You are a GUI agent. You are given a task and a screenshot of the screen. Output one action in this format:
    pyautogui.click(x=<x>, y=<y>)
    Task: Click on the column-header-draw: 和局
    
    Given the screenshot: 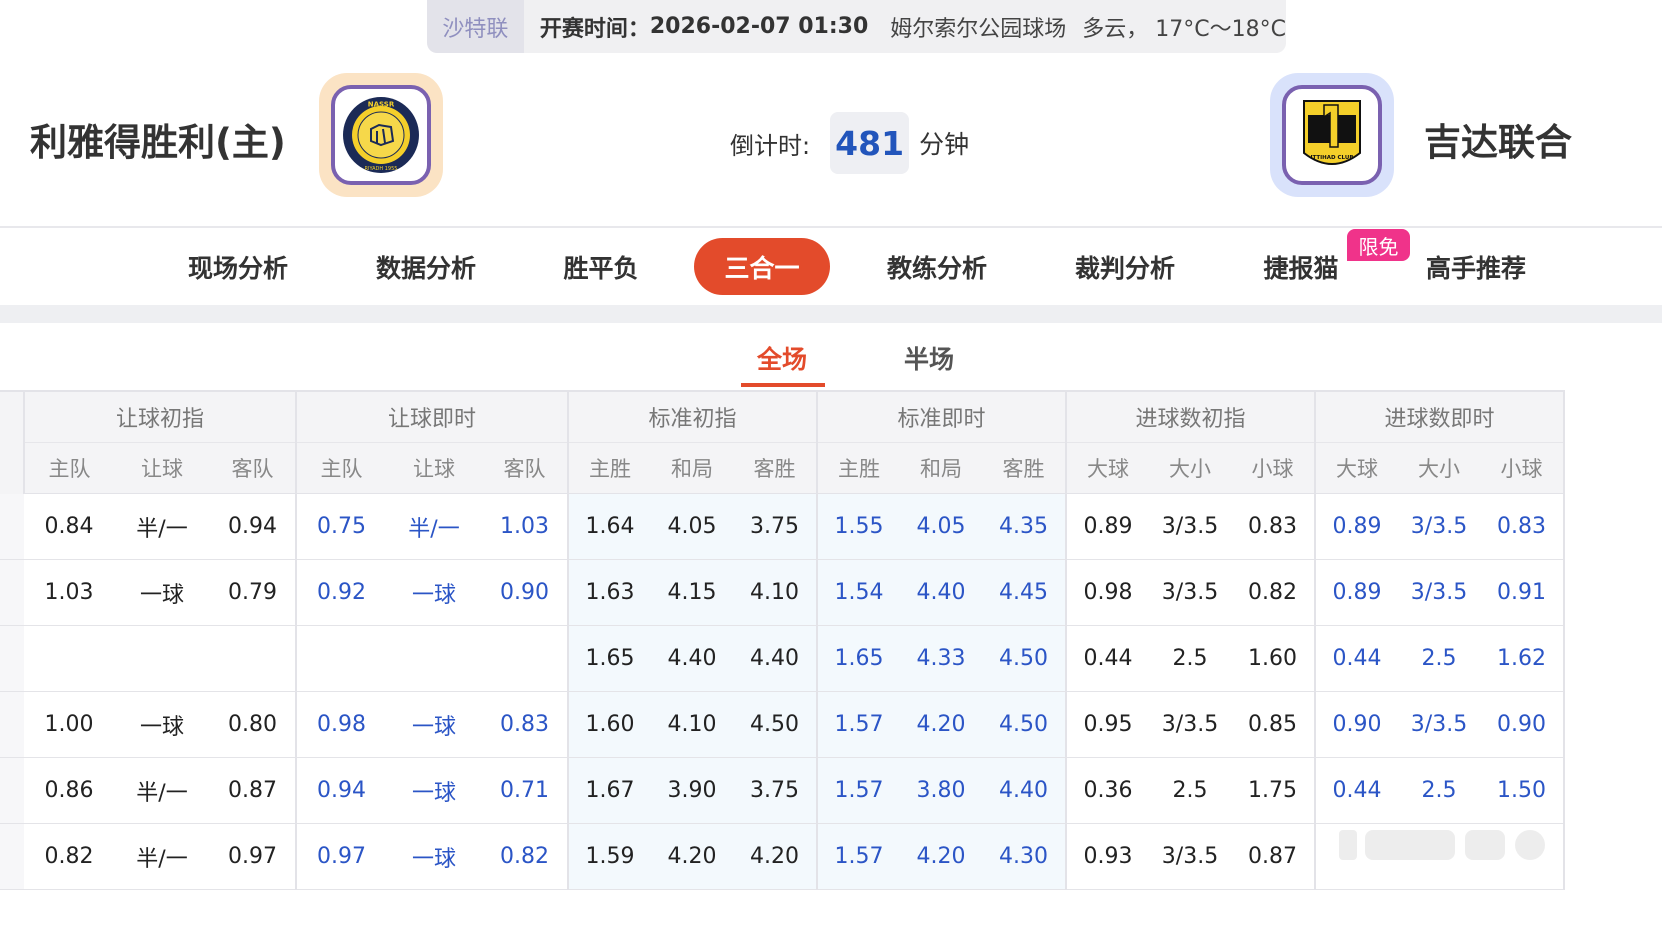 What is the action you would take?
    pyautogui.click(x=941, y=468)
    